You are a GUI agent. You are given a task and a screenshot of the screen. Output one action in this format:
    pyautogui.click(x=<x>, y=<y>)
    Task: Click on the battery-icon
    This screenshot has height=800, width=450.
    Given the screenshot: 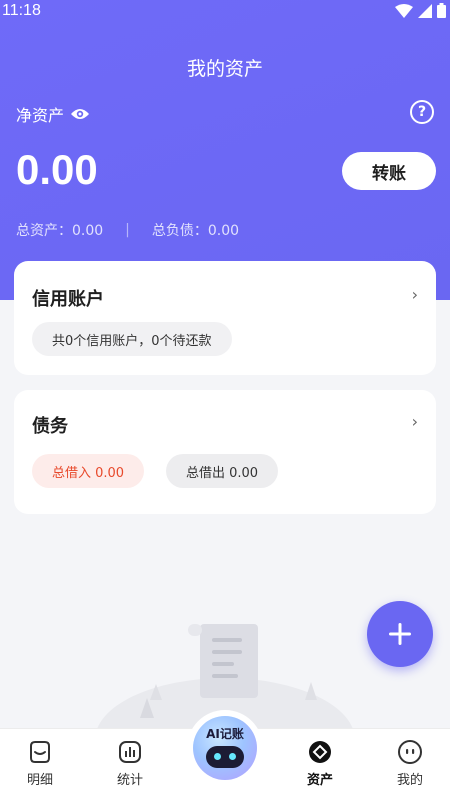 What is the action you would take?
    pyautogui.click(x=441, y=10)
    